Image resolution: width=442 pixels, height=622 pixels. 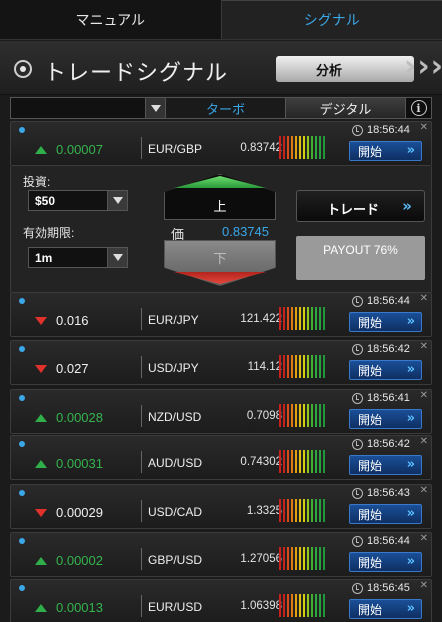 I want to click on currency-pair: USD/JPY, so click(x=185, y=367).